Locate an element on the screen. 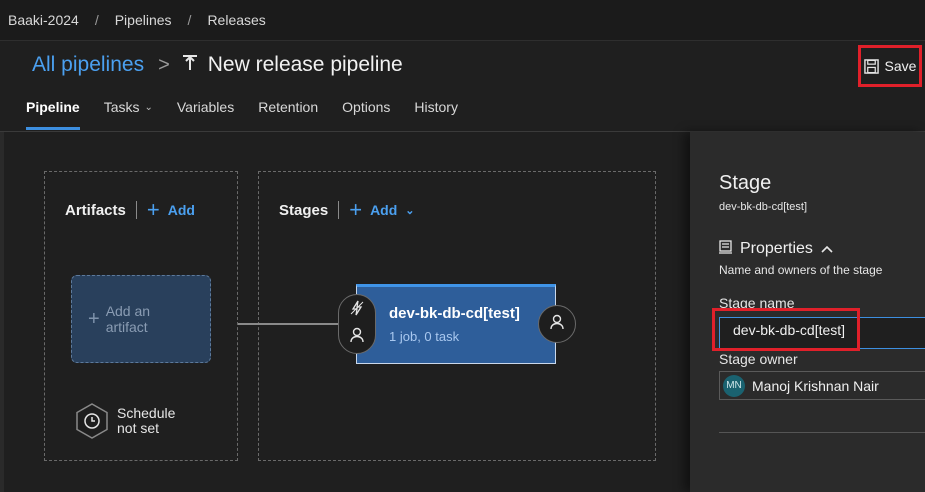  pipeline-title: New release pipeline is located at coordinates (305, 65).